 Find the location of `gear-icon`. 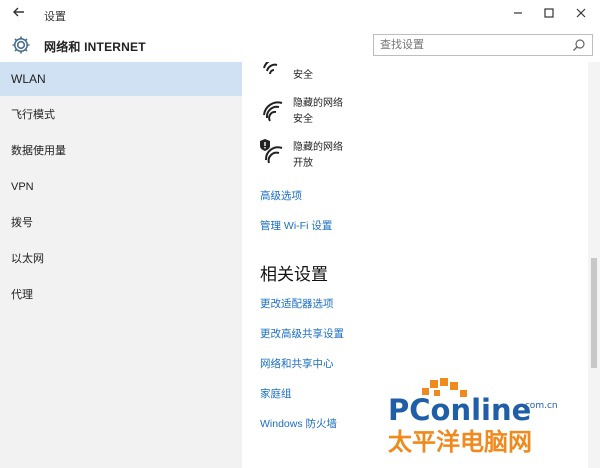

gear-icon is located at coordinates (21, 45).